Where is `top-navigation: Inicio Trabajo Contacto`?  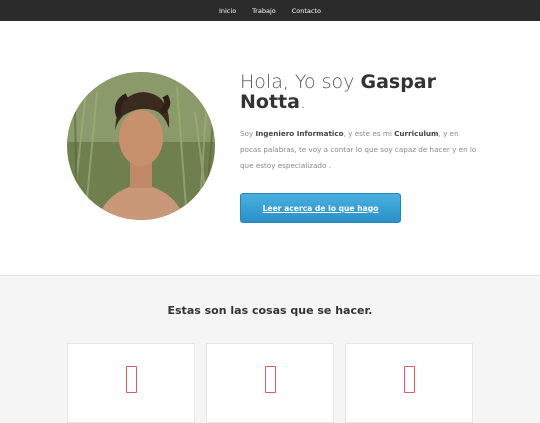 top-navigation: Inicio Trabajo Contacto is located at coordinates (270, 10).